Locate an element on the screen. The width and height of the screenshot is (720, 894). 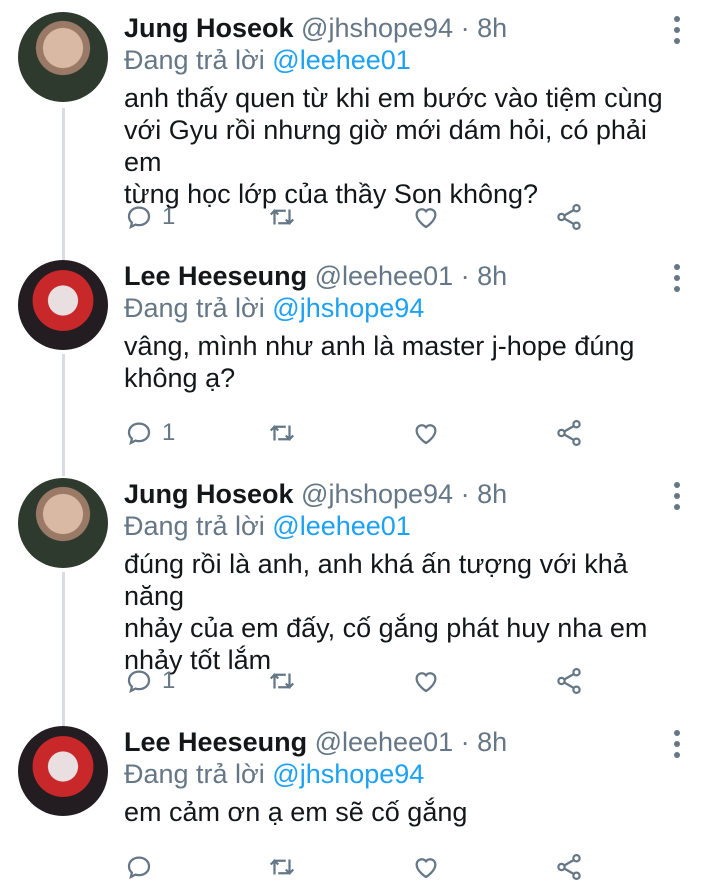
tweet-text-line: nhảy của em đấy, cố gắng phát huy nha em is located at coordinates (386, 628).